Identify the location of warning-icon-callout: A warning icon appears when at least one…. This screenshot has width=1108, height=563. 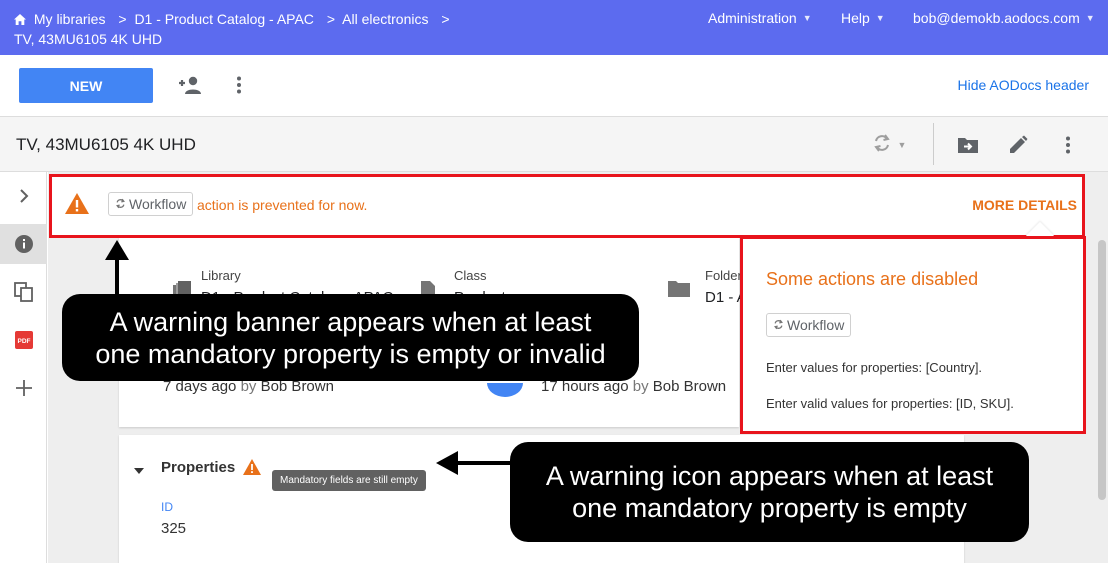
(769, 492).